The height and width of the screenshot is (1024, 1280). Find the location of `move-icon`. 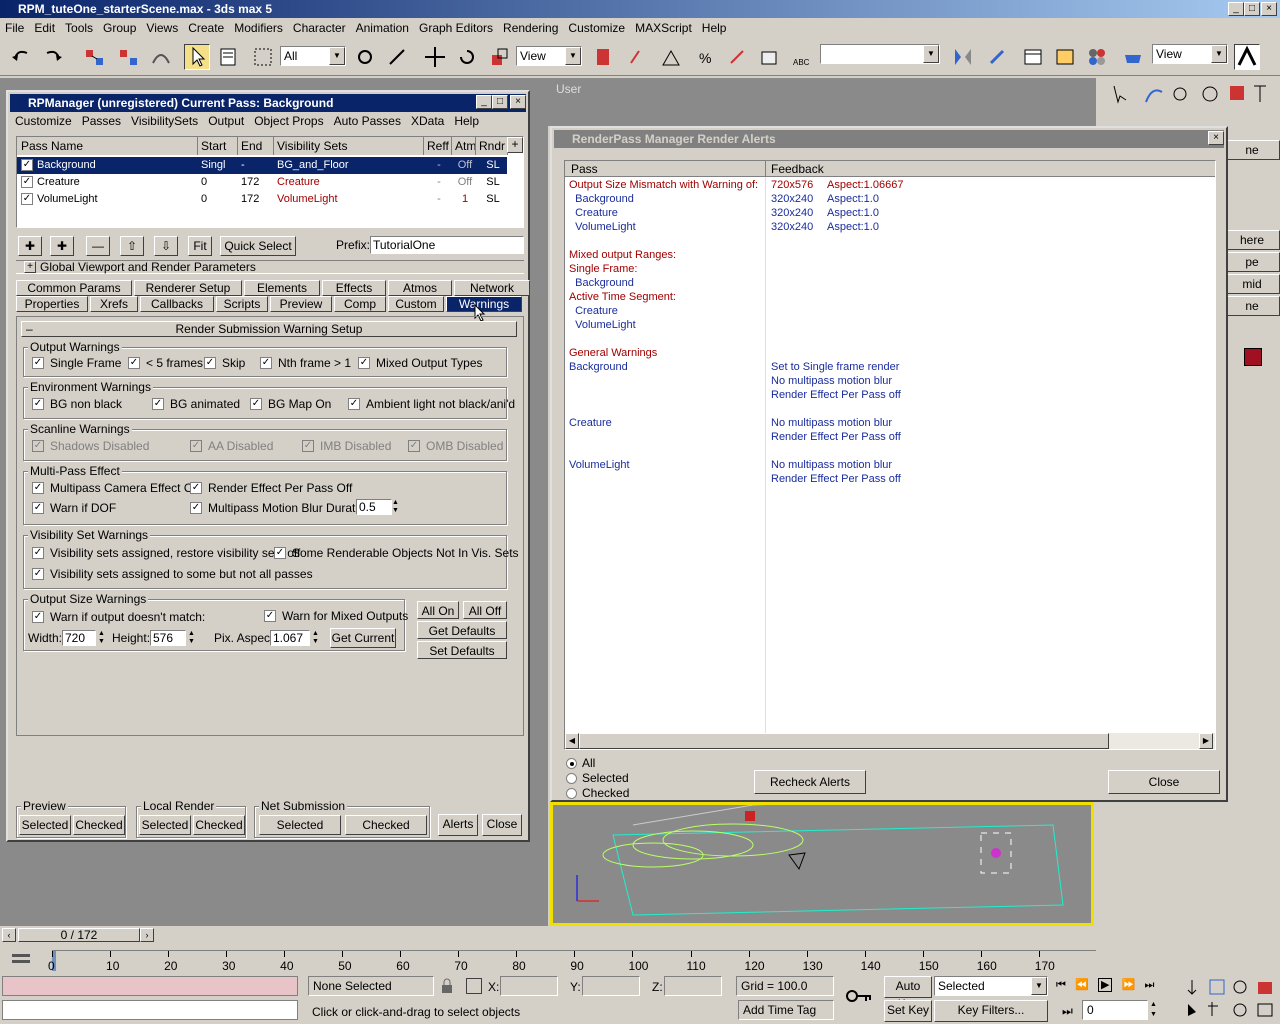

move-icon is located at coordinates (435, 57).